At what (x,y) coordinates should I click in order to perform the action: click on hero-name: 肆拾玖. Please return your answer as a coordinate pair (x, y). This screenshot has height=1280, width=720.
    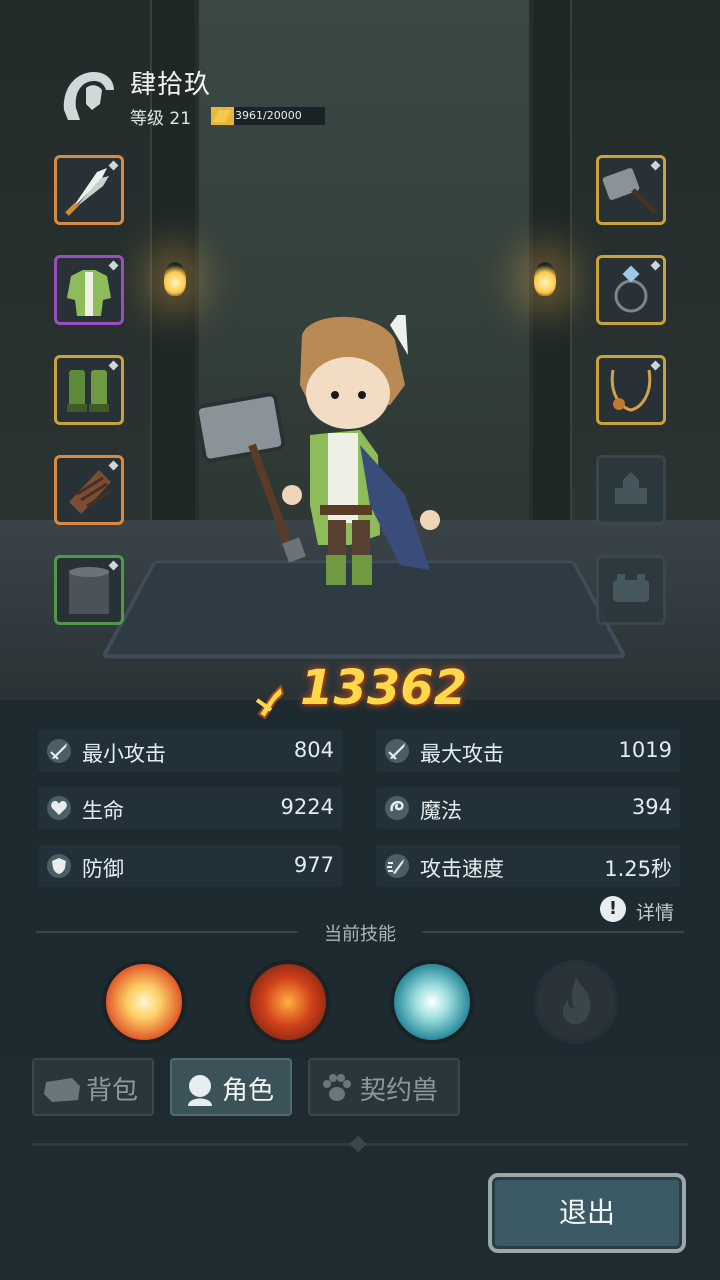
    Looking at the image, I should click on (171, 85).